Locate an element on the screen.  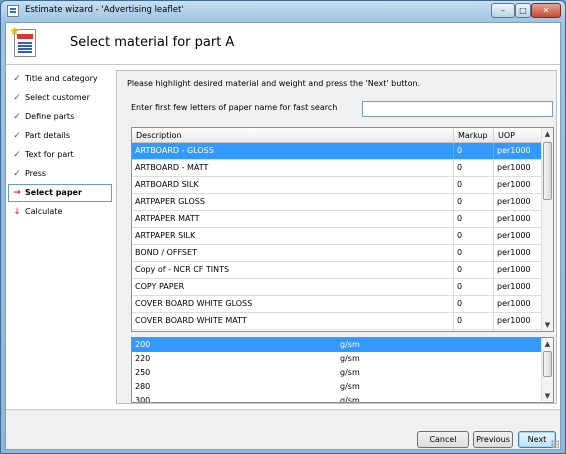
table-row: BOND / OFFSET 0 per1000 is located at coordinates (337, 253).